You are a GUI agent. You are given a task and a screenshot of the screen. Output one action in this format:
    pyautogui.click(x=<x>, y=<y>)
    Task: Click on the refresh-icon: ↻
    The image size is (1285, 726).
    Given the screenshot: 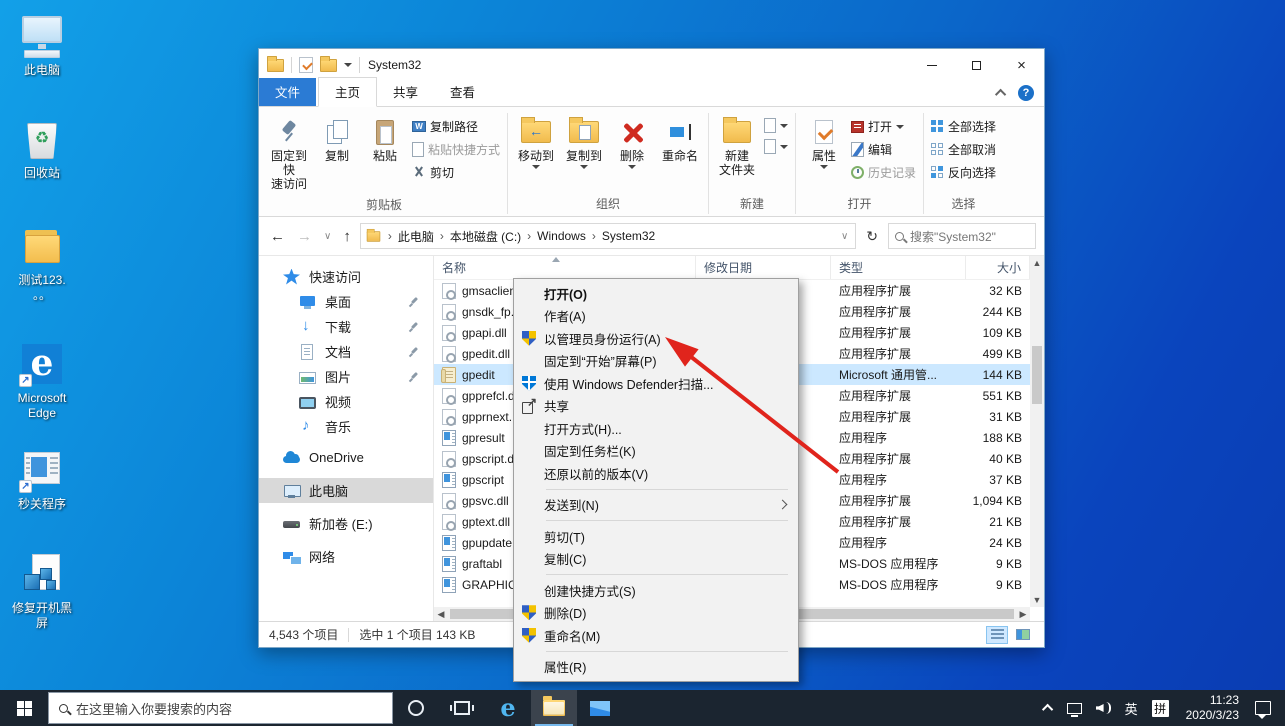 What is the action you would take?
    pyautogui.click(x=872, y=236)
    